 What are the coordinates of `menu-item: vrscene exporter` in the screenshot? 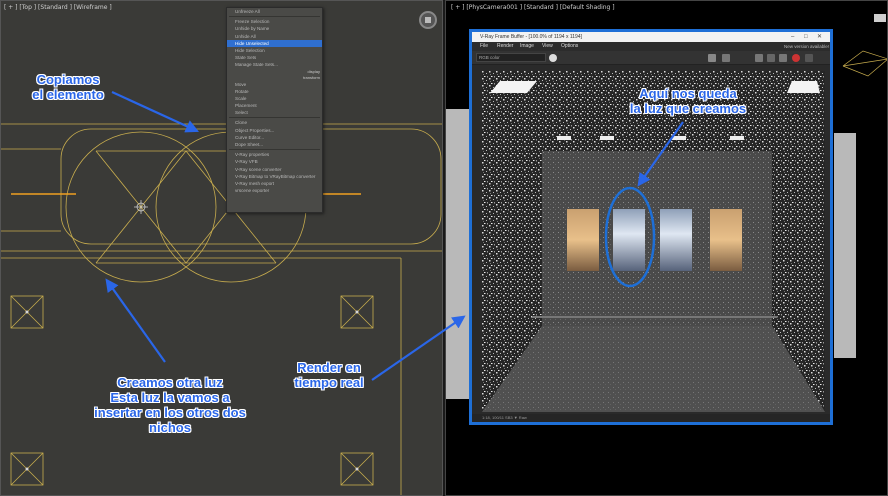 It's located at (274, 190).